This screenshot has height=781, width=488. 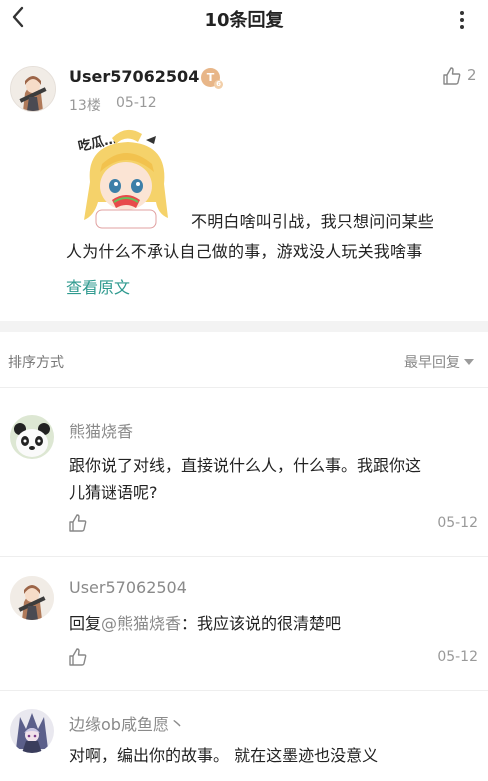 What do you see at coordinates (472, 75) in the screenshot?
I see `post-like-count: 2` at bounding box center [472, 75].